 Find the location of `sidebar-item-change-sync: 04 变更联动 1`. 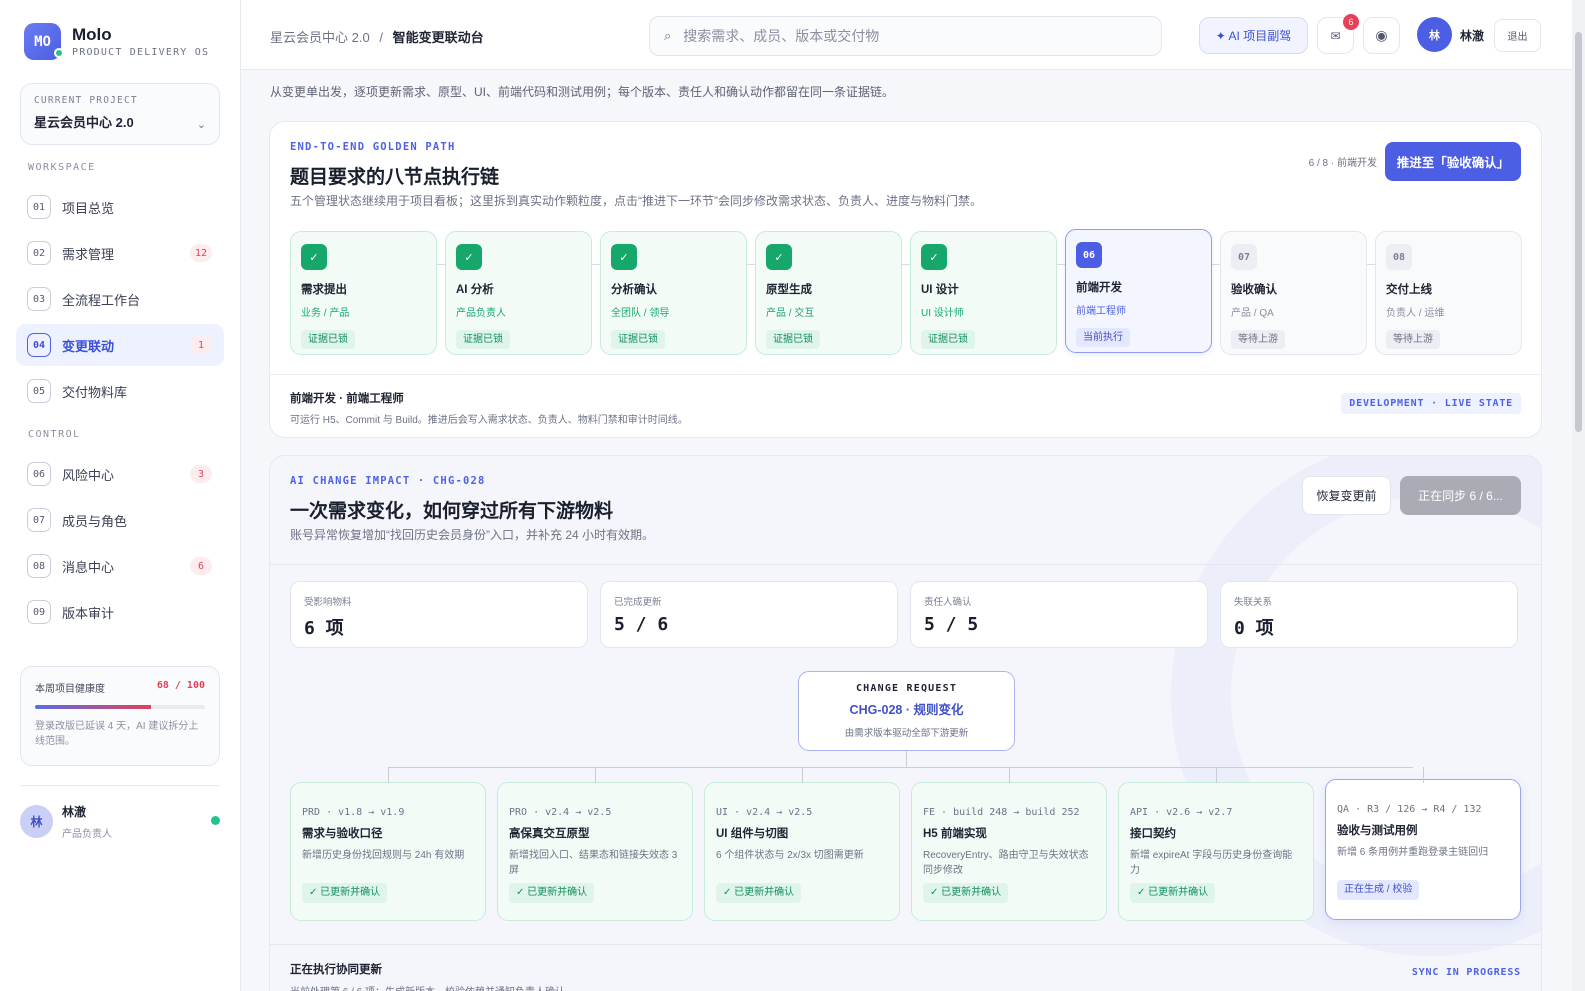

sidebar-item-change-sync: 04 变更联动 1 is located at coordinates (120, 345).